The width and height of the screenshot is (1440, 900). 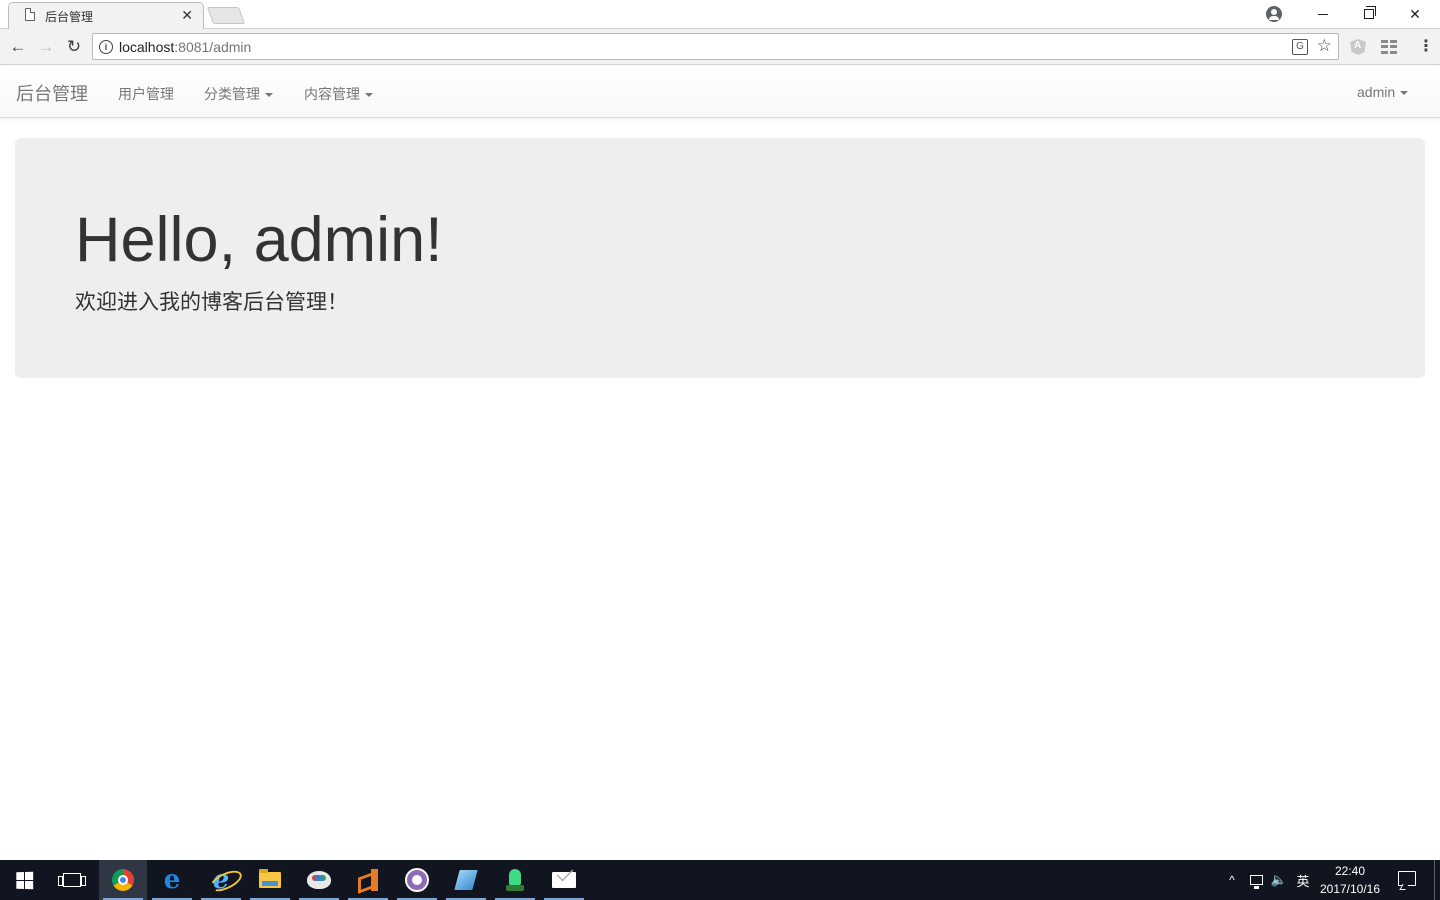 I want to click on nav-content-management: 内容管理, so click(x=338, y=94).